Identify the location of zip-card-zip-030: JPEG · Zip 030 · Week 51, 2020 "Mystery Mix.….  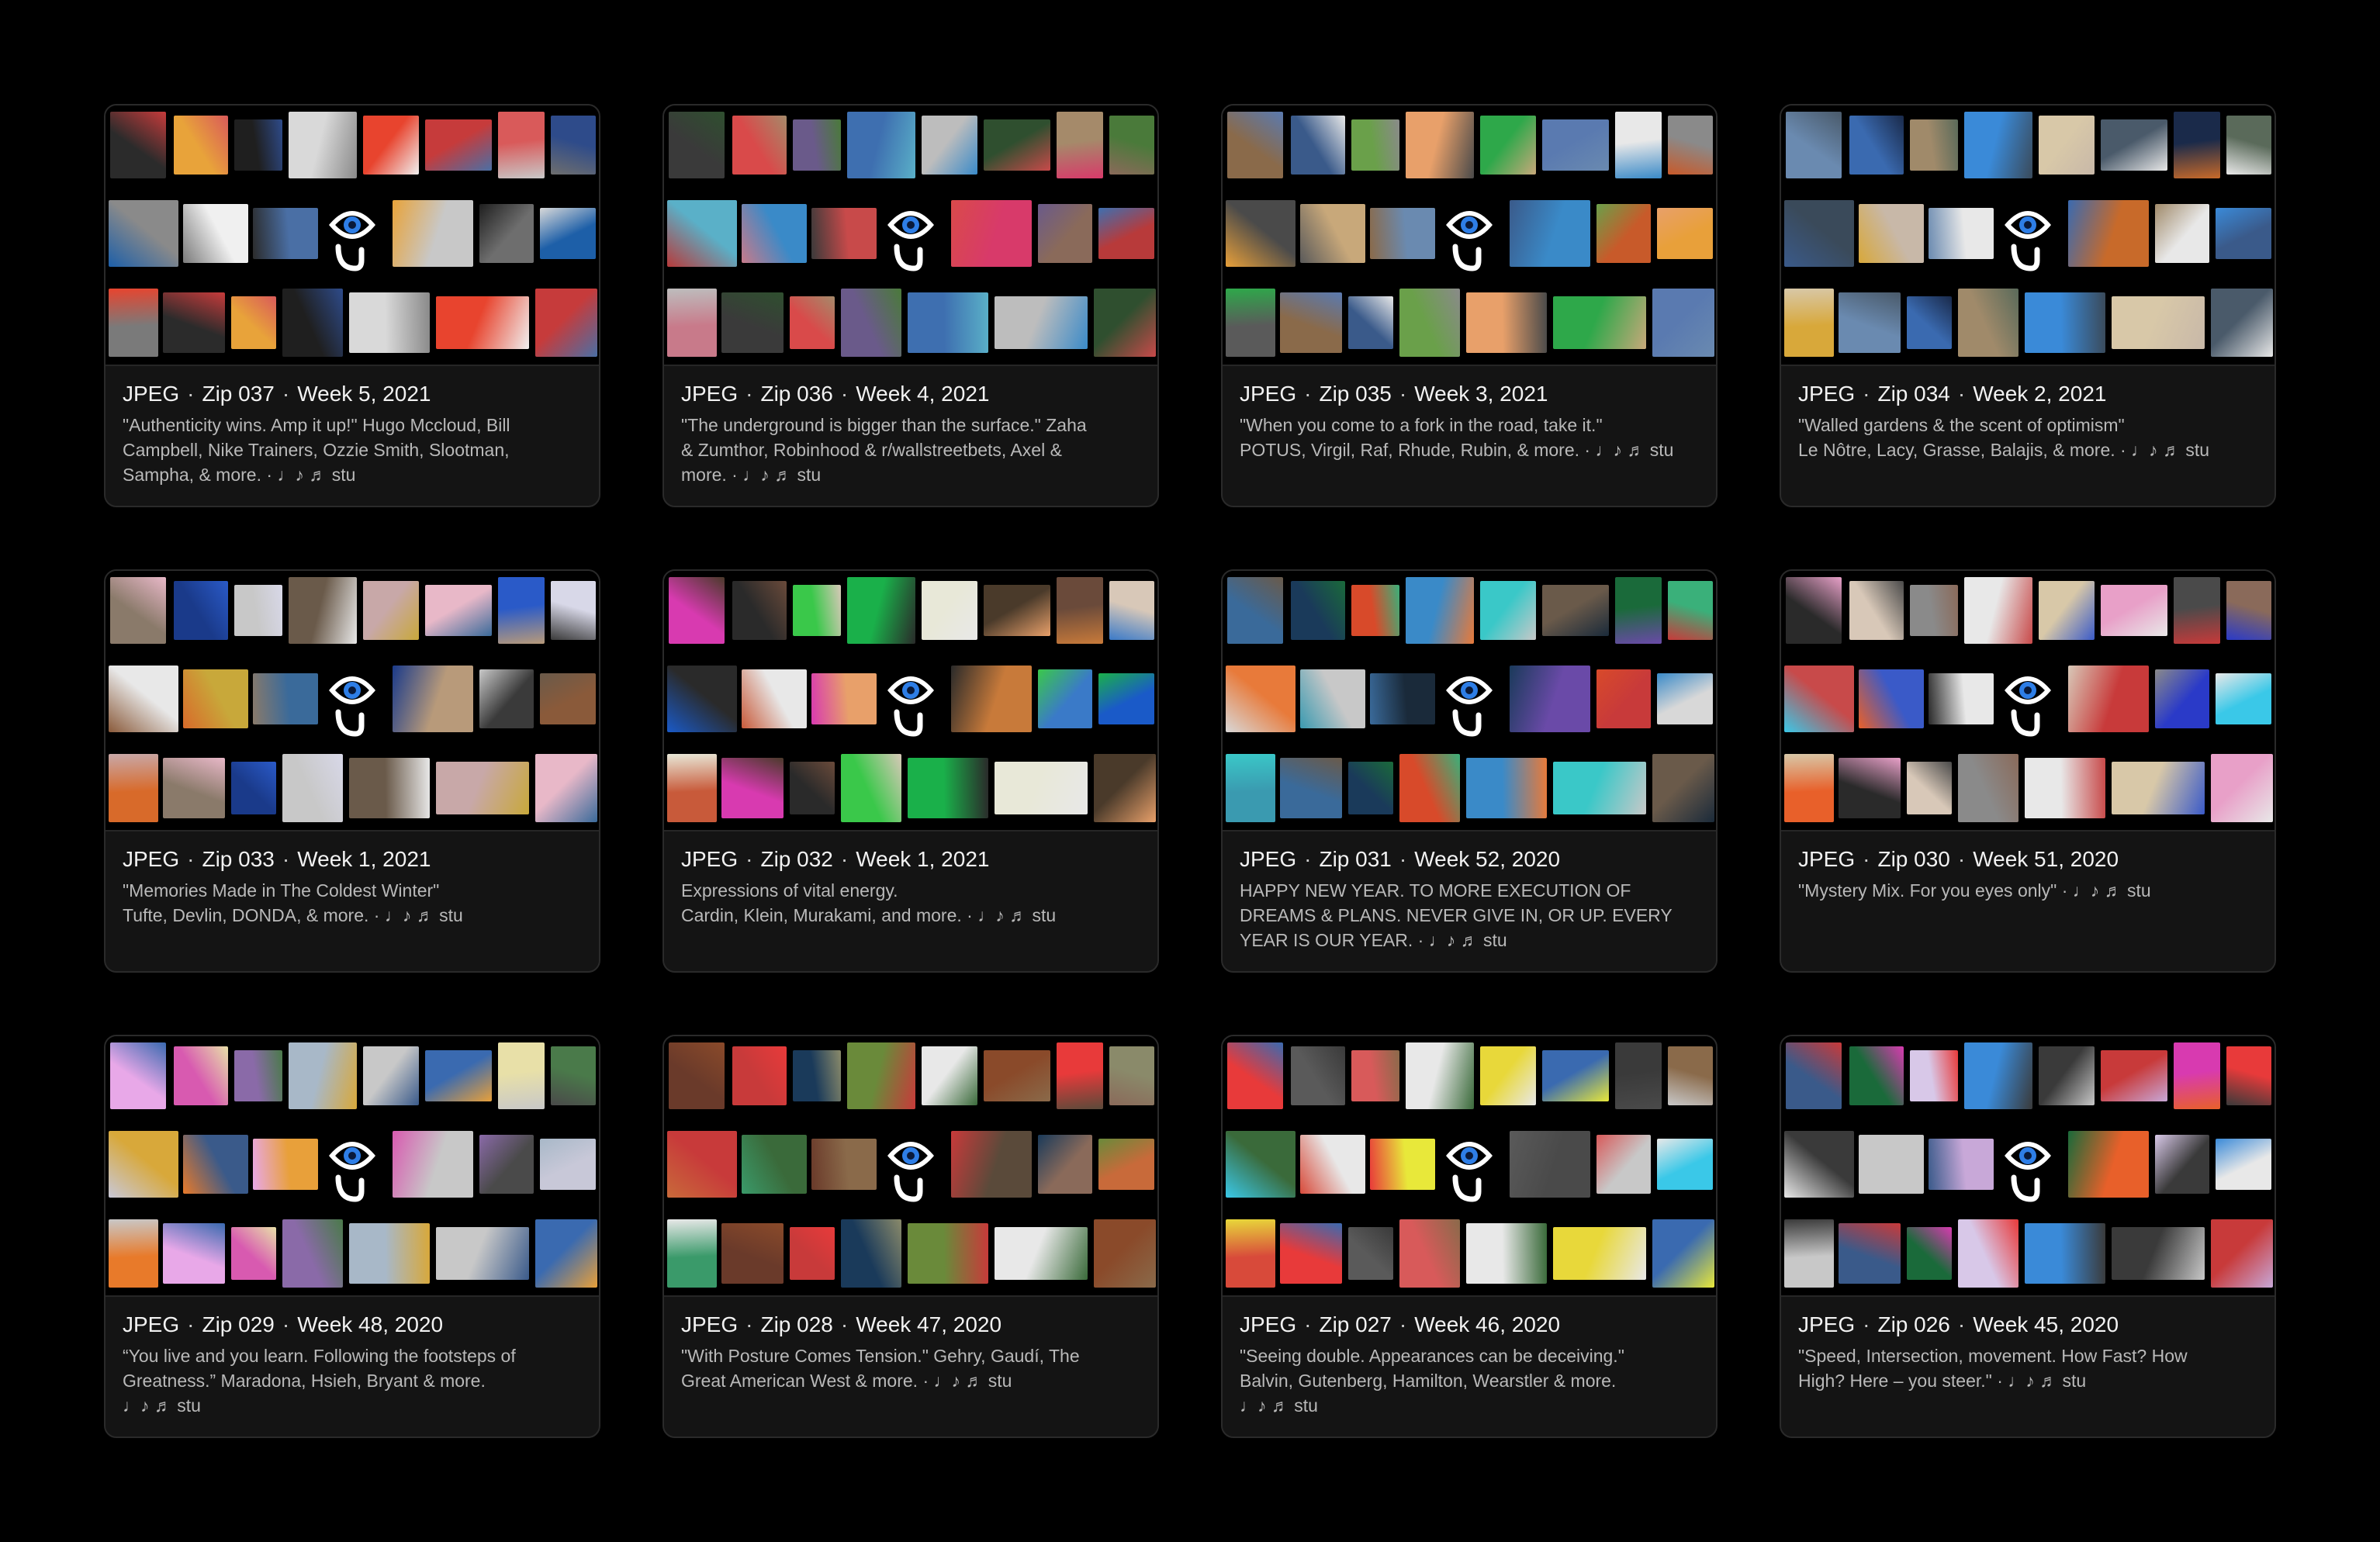
(2028, 771).